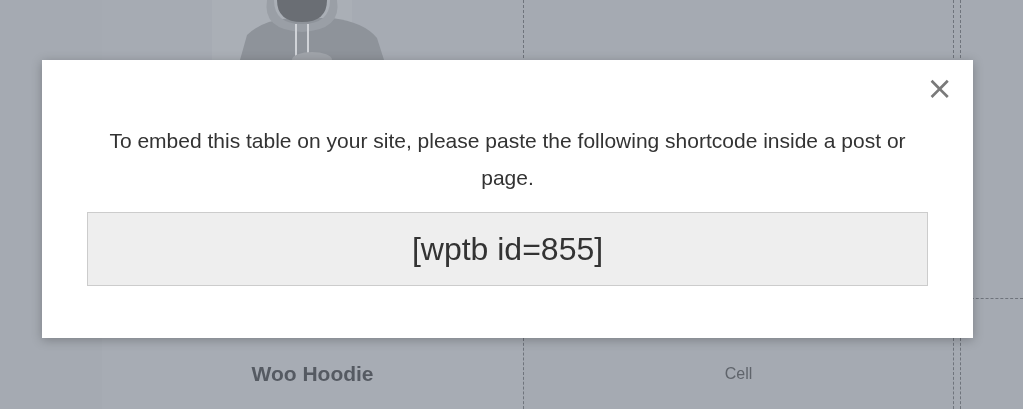 This screenshot has width=1023, height=409. What do you see at coordinates (507, 249) in the screenshot?
I see `shortcode-field: [wptb id=855]` at bounding box center [507, 249].